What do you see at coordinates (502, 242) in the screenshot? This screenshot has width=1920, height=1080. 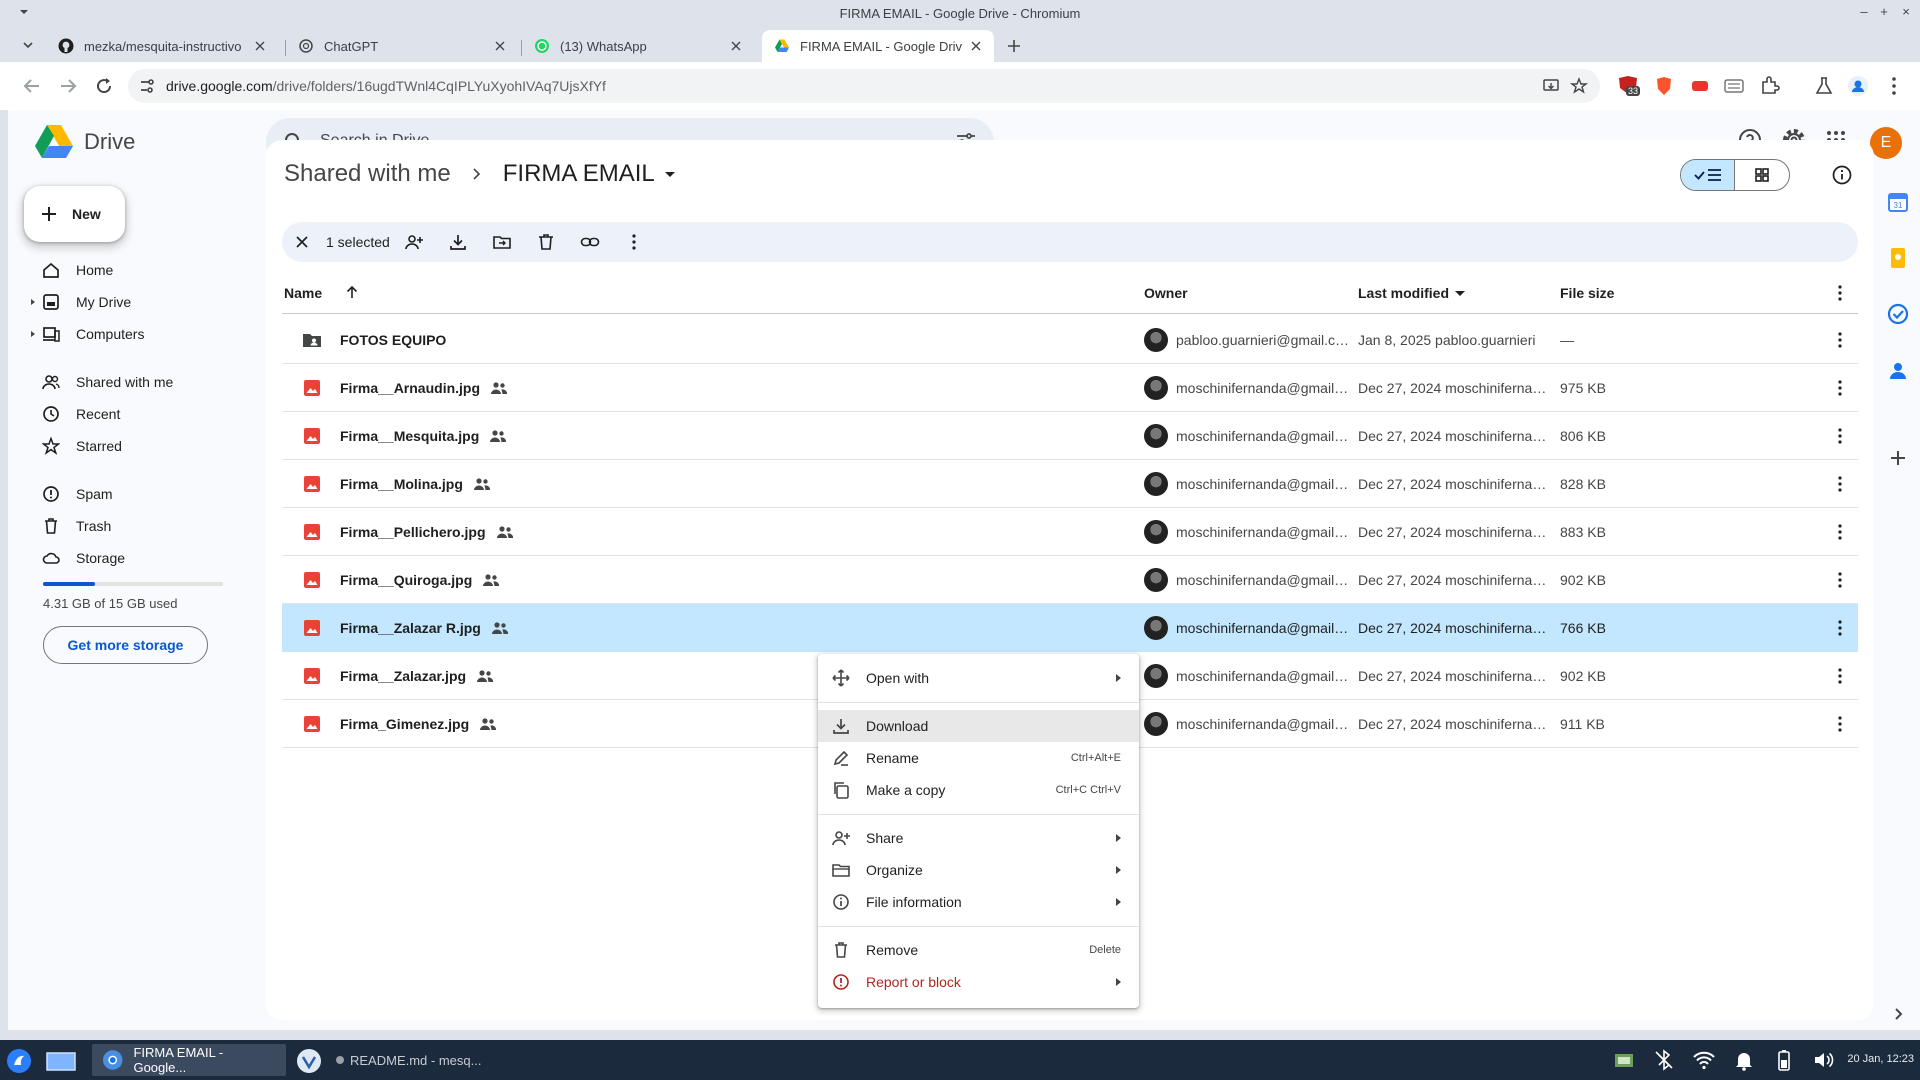 I see `move-to-folder-icon` at bounding box center [502, 242].